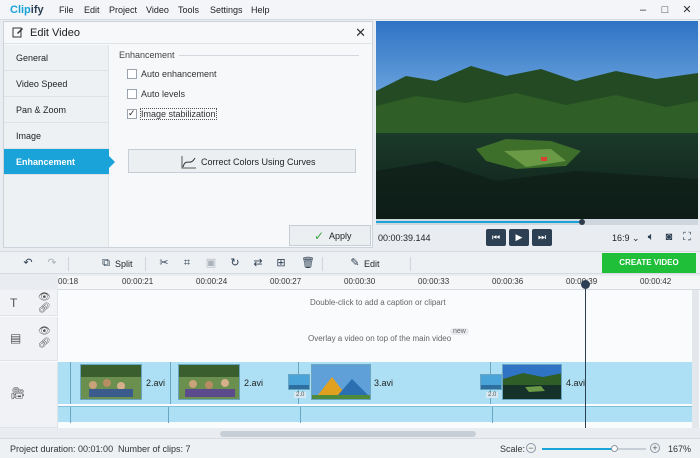  Describe the element at coordinates (375, 383) in the screenshot. I see `main-video-track: 2.avi 2.avi 2.0 3.avi 2.0 4.avi` at that location.